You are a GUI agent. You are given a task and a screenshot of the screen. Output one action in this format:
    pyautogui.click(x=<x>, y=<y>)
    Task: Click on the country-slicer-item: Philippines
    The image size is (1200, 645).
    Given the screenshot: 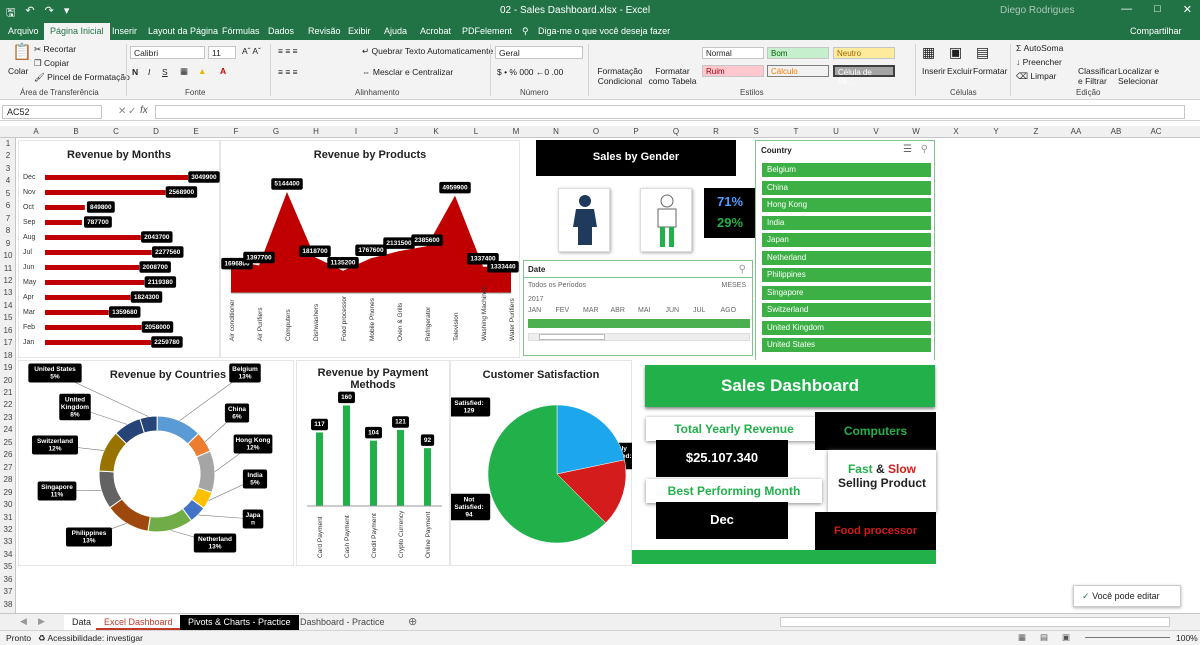 What is the action you would take?
    pyautogui.click(x=846, y=275)
    